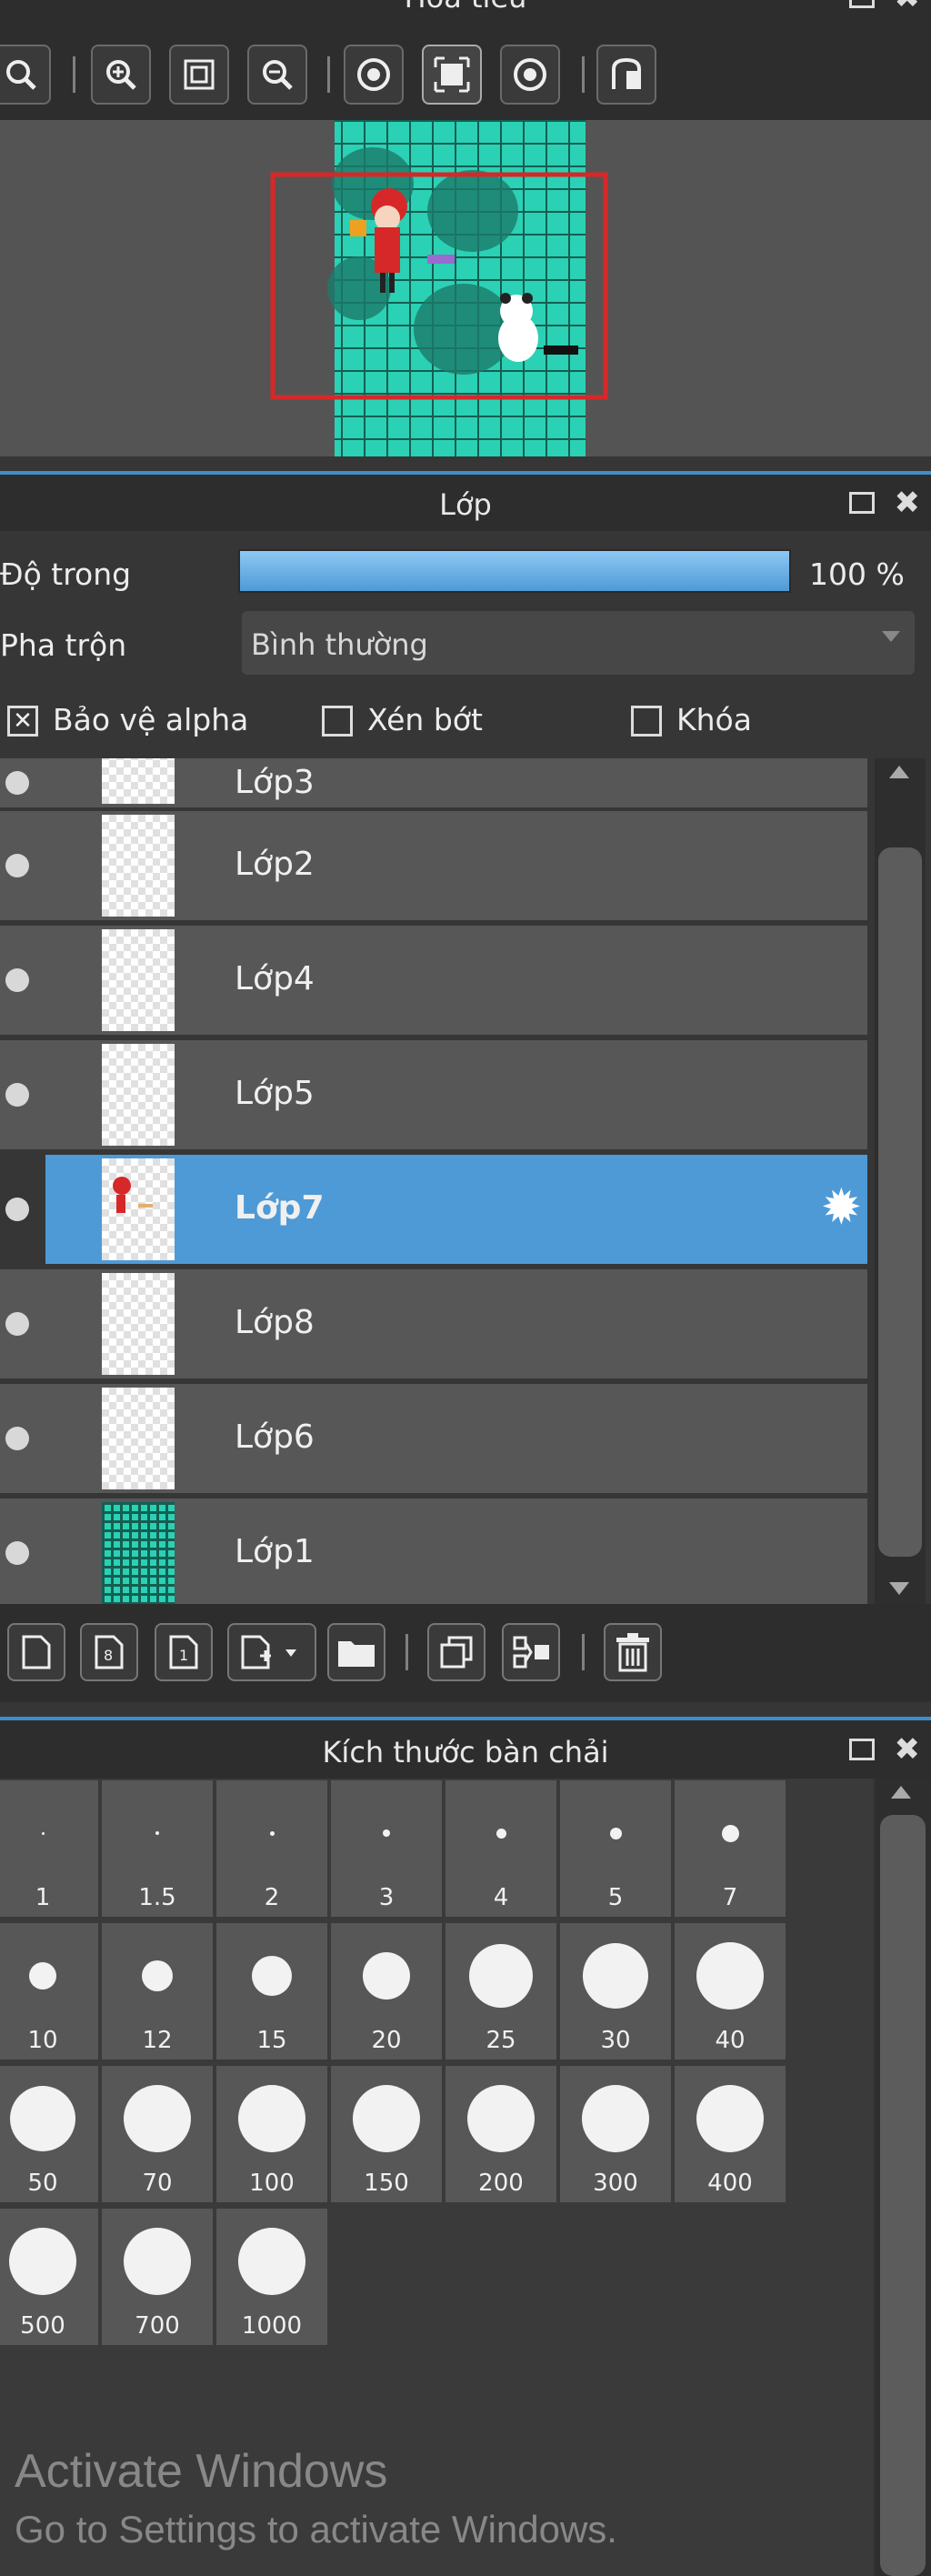 This screenshot has height=2576, width=931. I want to click on zoom-fit-icon, so click(25, 75).